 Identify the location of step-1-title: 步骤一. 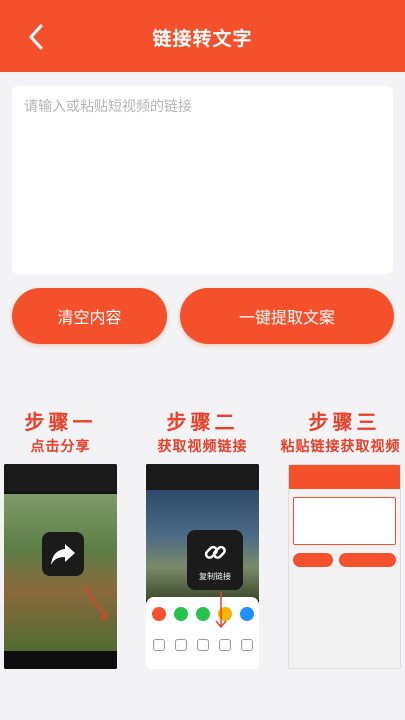
(60, 422).